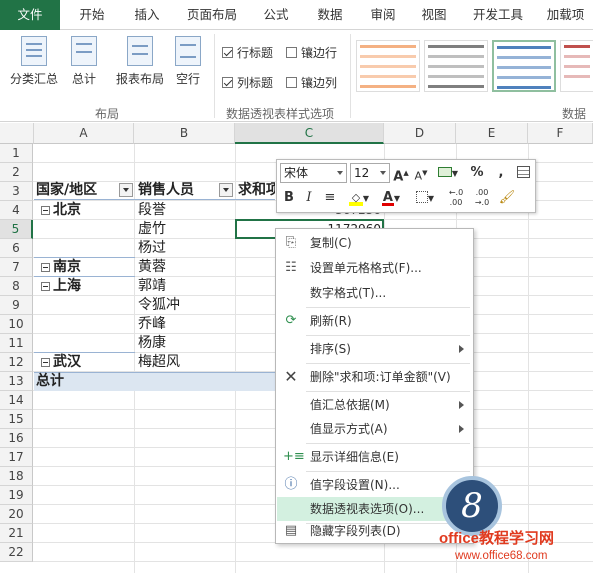  I want to click on font-name-box: 宋体, so click(313, 173).